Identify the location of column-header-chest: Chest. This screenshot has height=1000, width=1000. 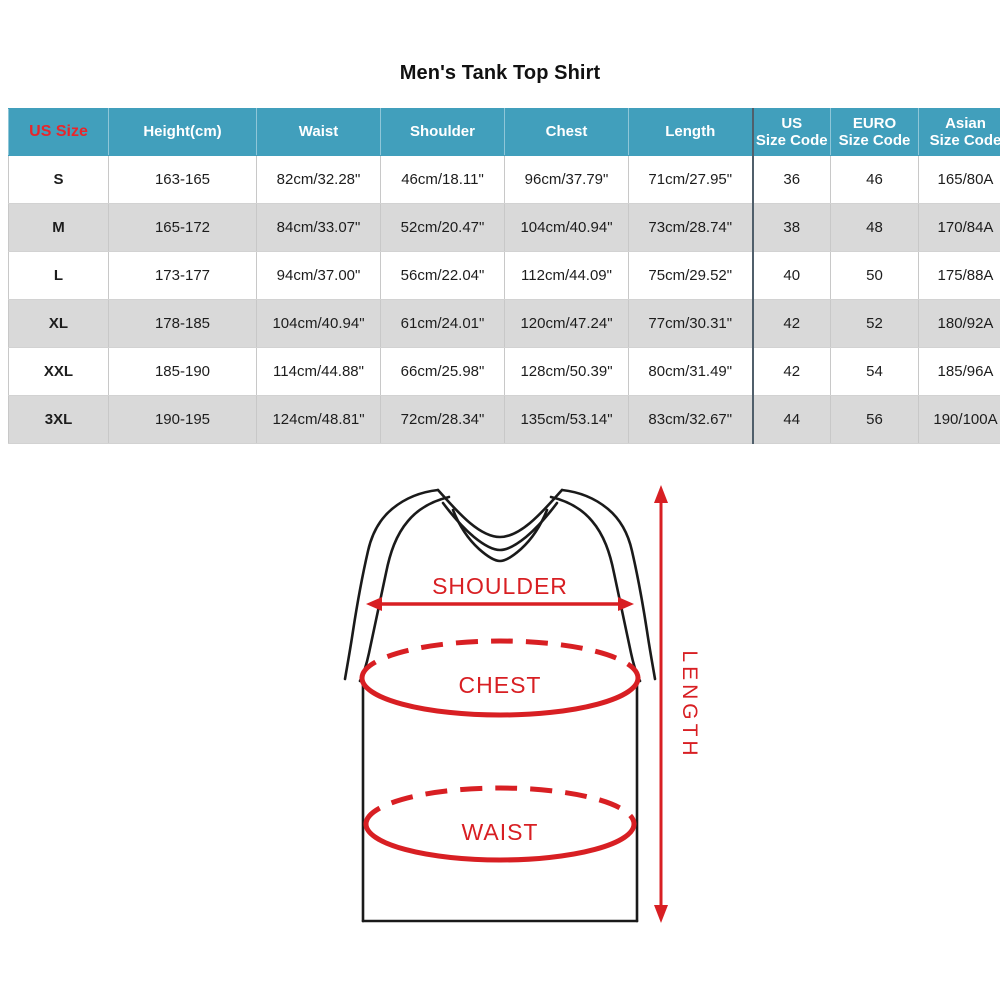
(566, 132).